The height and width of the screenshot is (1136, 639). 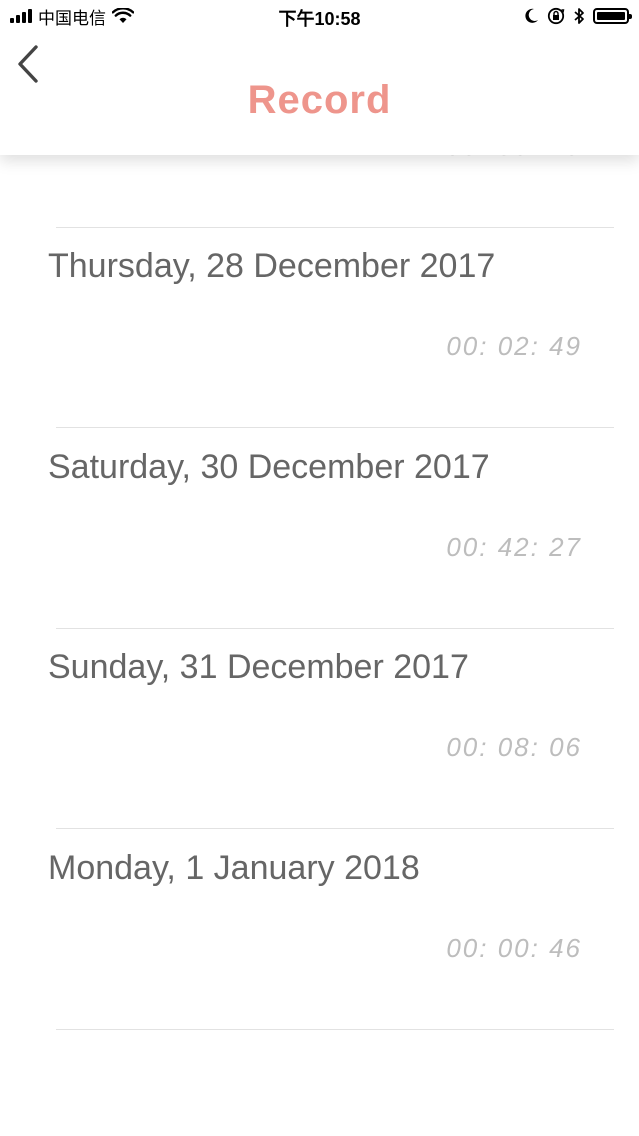 What do you see at coordinates (612, 16) in the screenshot?
I see `battery-icon` at bounding box center [612, 16].